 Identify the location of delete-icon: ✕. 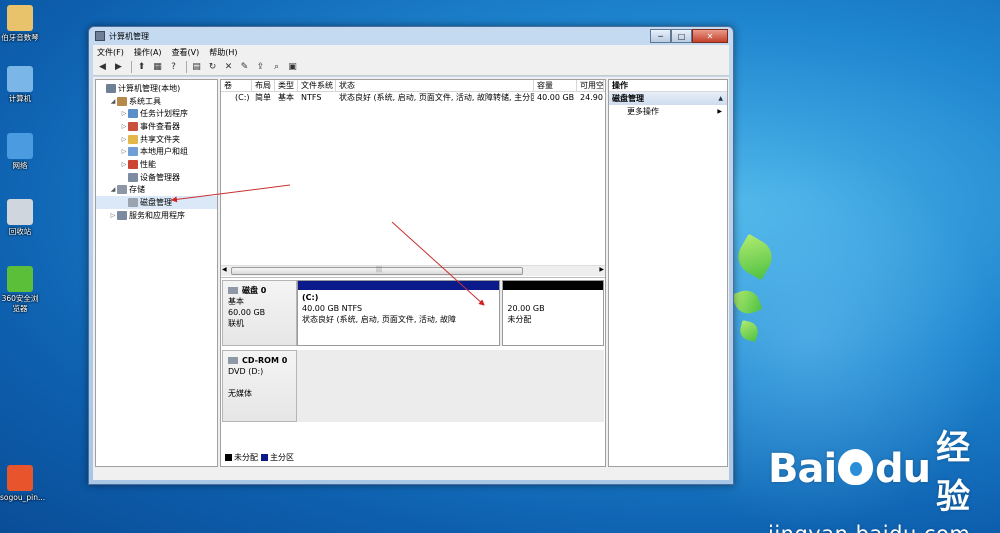
(228, 67).